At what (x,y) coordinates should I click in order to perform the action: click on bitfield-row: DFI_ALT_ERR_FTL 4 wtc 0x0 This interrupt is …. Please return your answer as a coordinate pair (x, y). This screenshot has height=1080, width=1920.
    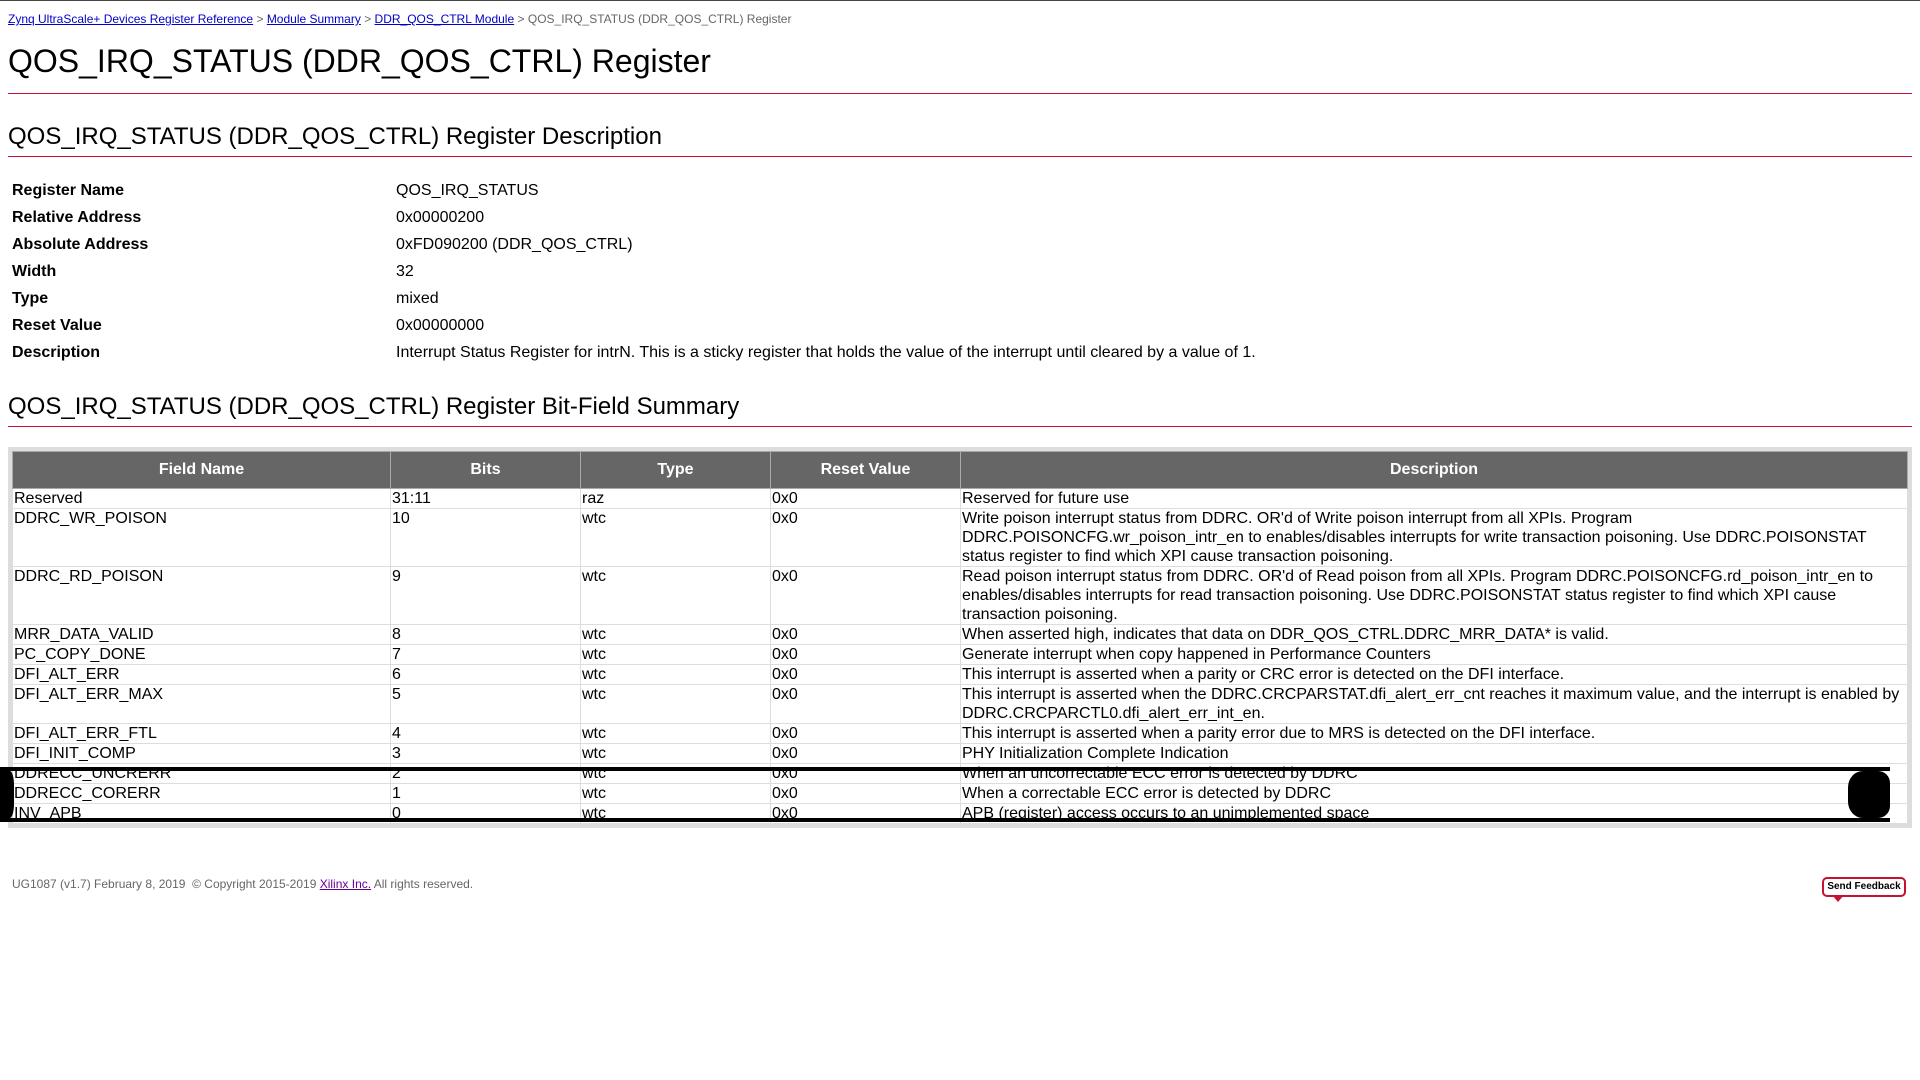
    Looking at the image, I should click on (960, 733).